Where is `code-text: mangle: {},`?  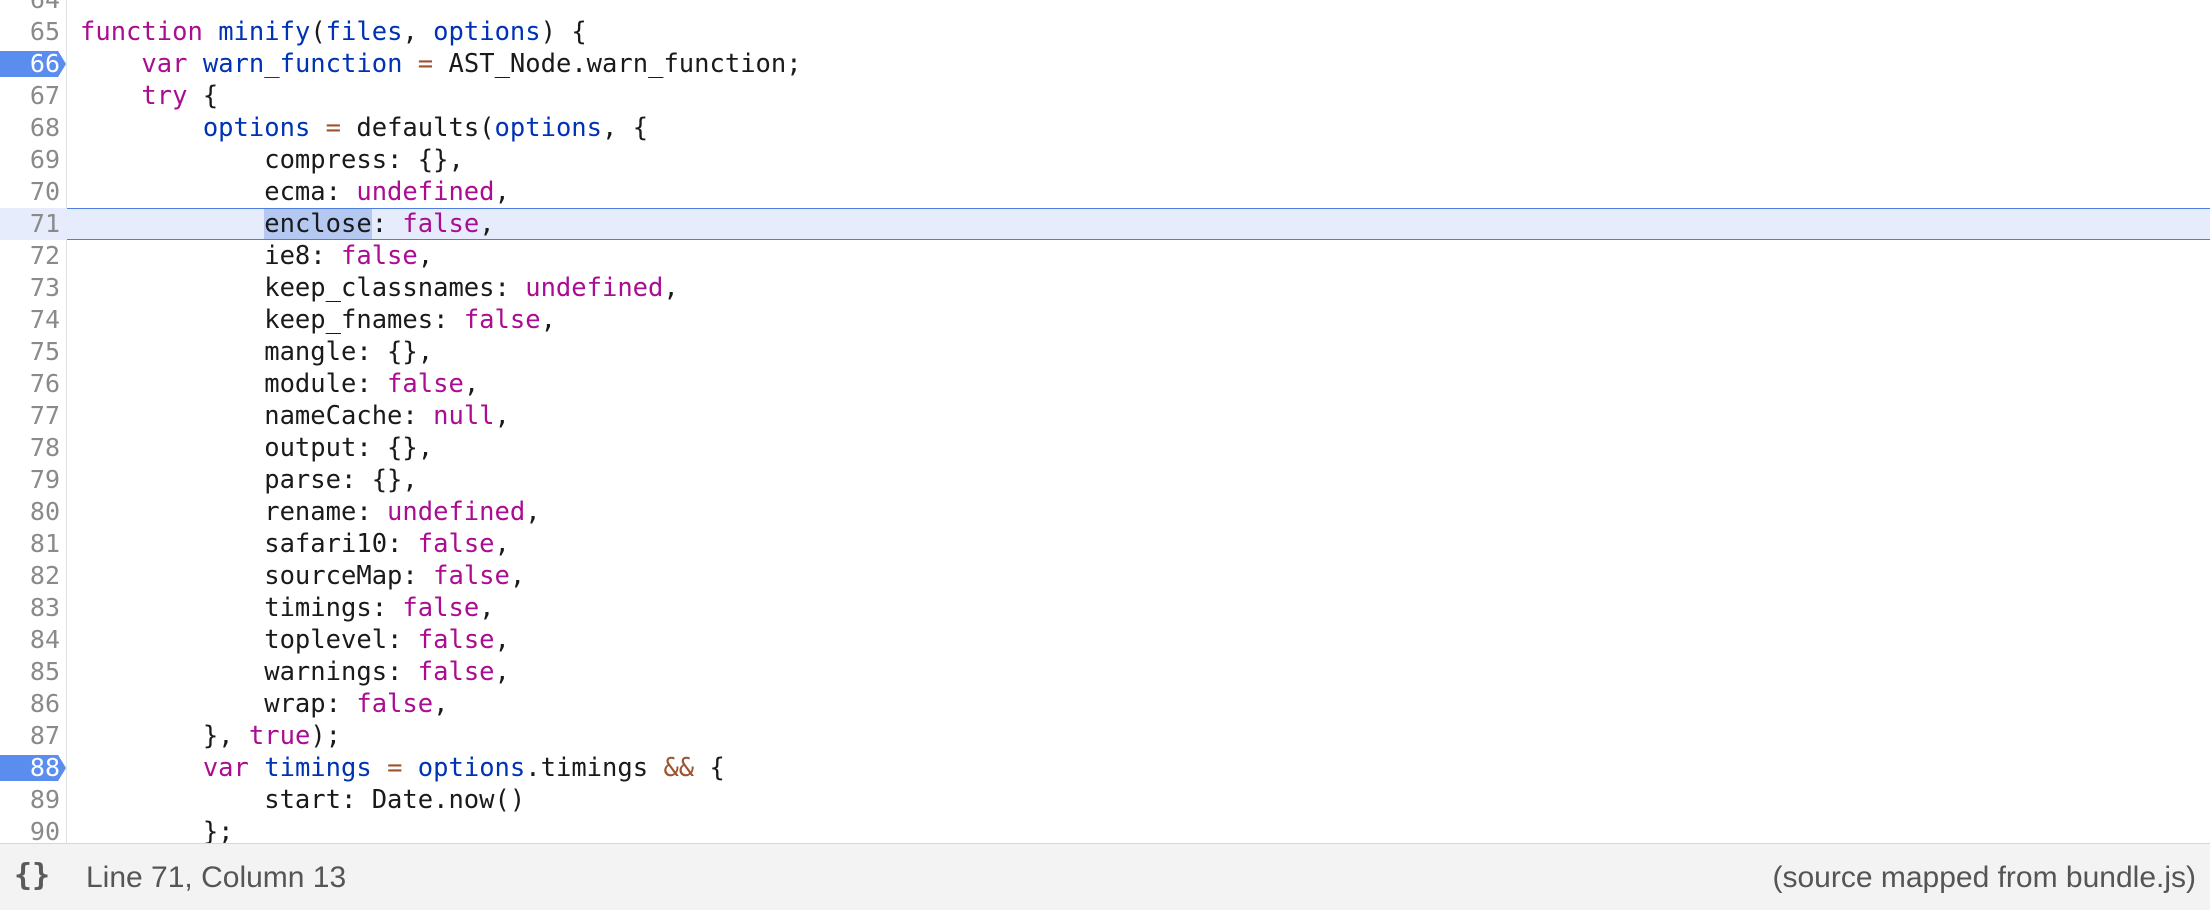
code-text: mangle: {}, is located at coordinates (256, 352).